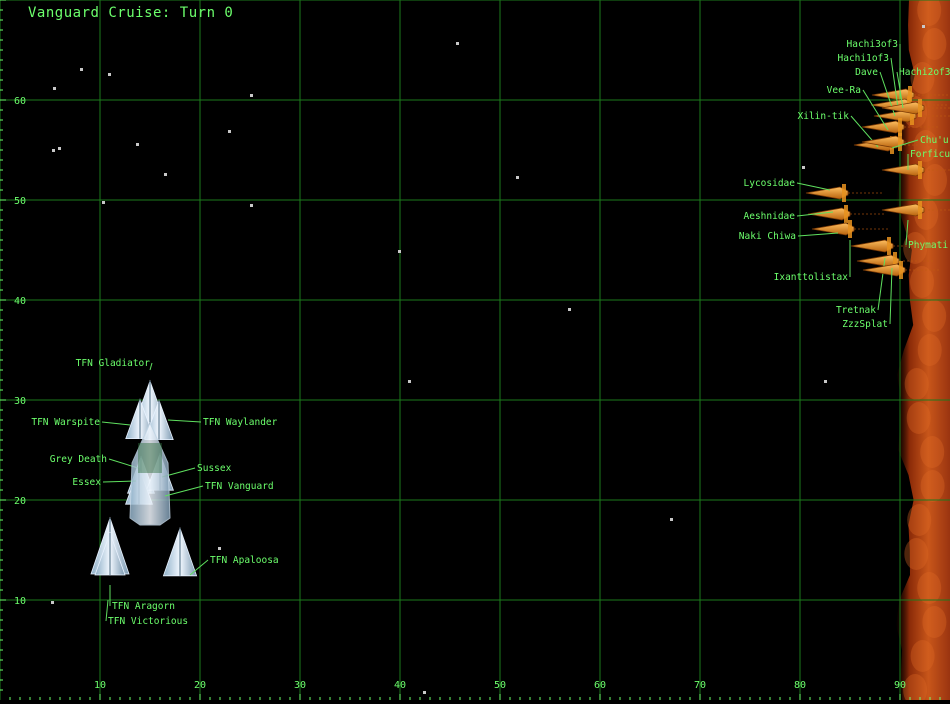  I want to click on ship-label: Grey Death, so click(78, 459).